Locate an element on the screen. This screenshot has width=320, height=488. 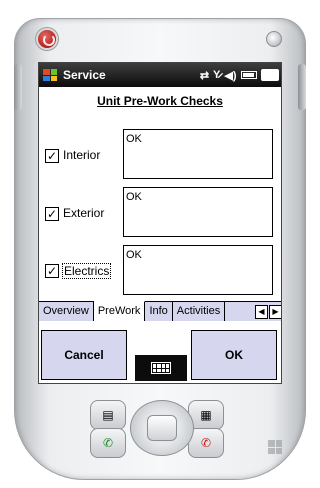
tab-info: Info is located at coordinates (159, 311).